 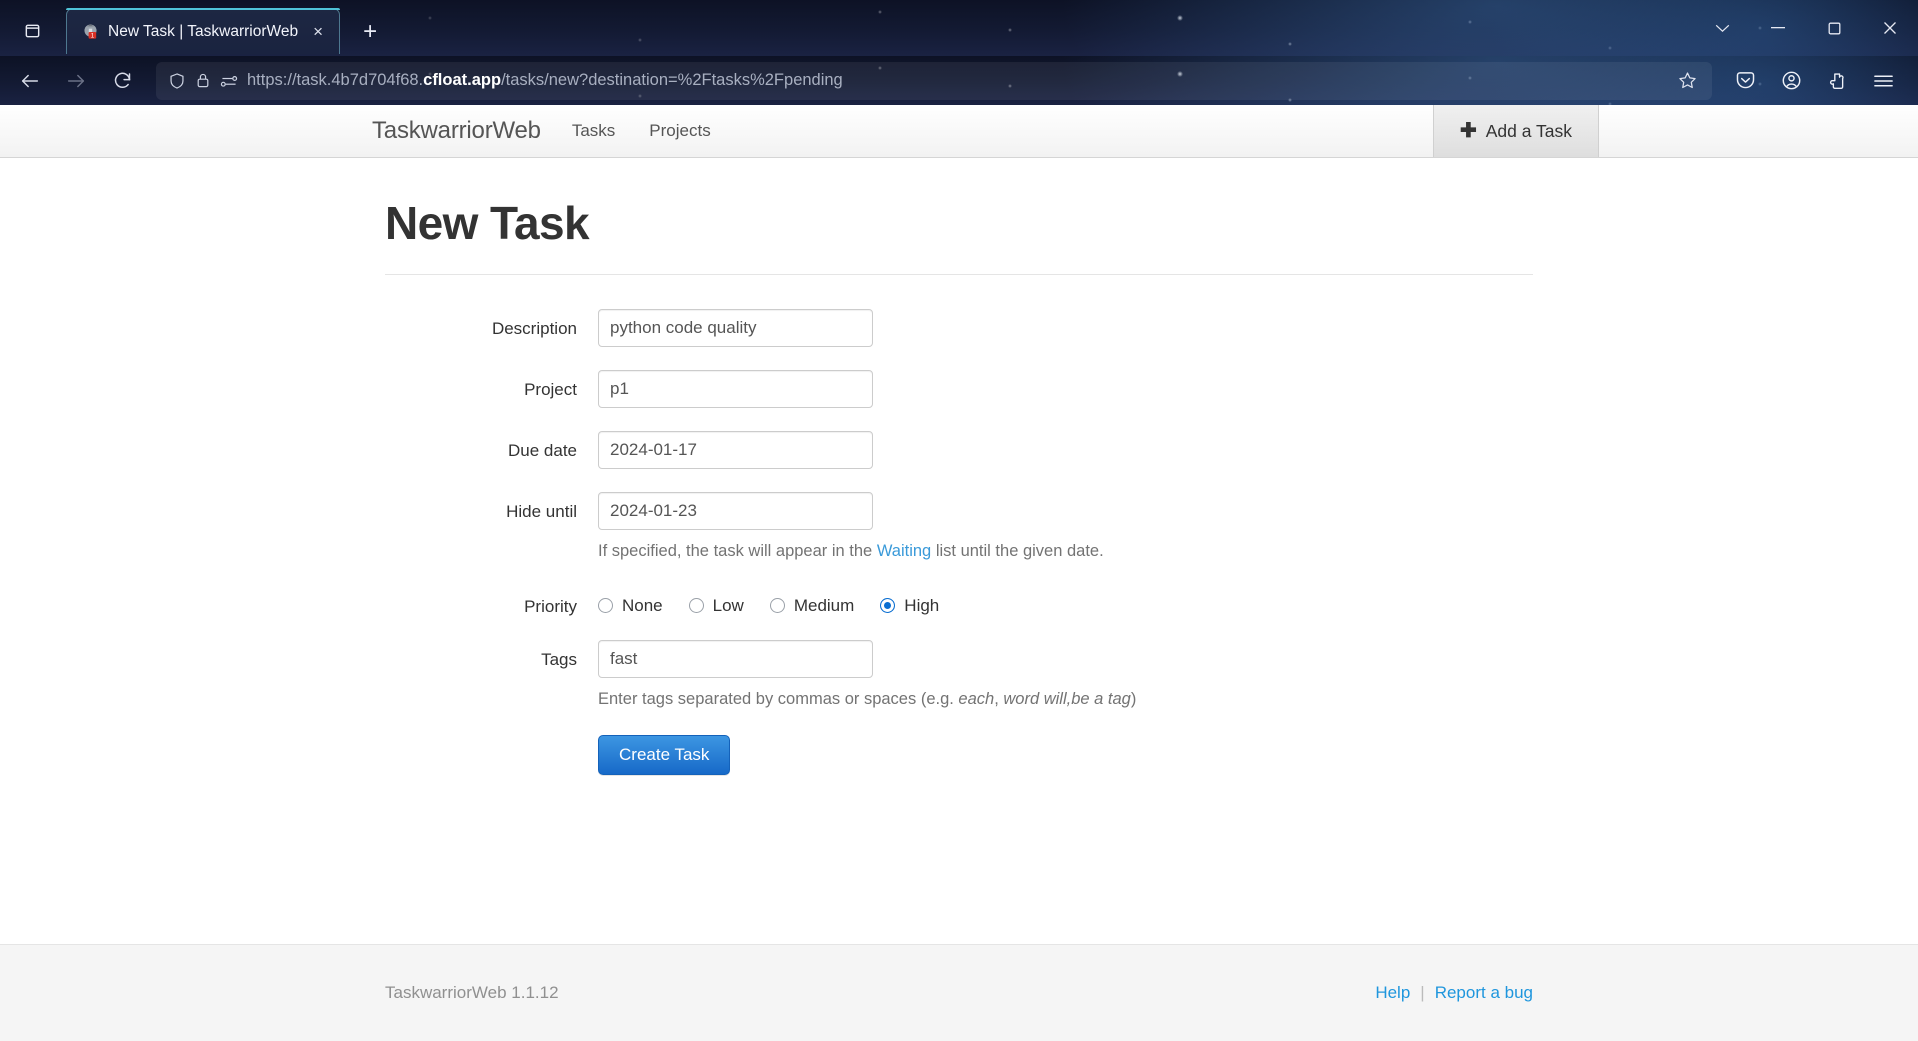 I want to click on priority-option-low: Low, so click(x=716, y=605).